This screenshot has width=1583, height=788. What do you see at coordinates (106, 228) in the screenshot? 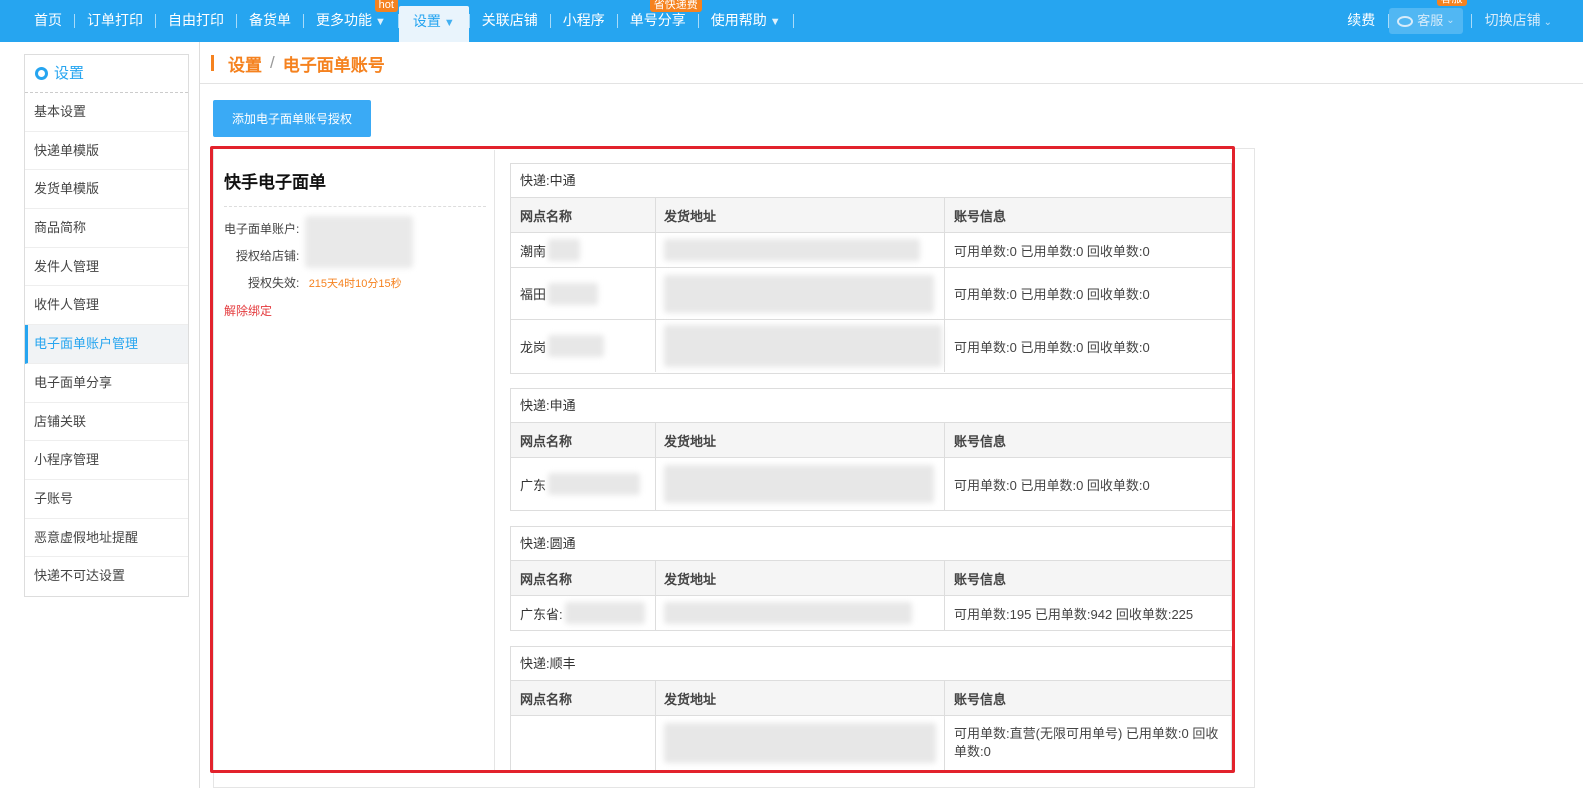
I see `sidebar-item-product-alias: 商品简称` at bounding box center [106, 228].